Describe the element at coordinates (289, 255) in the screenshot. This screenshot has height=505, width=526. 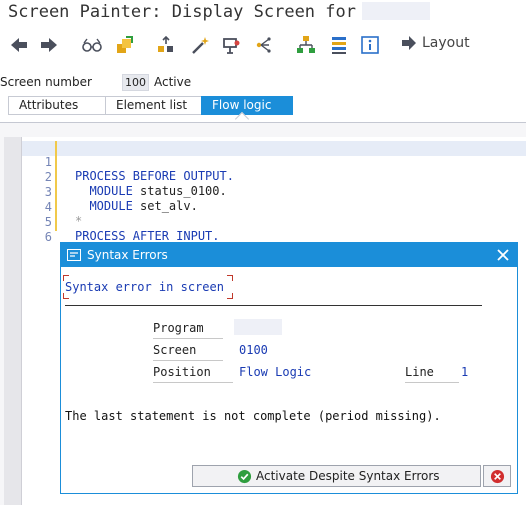
I see `dialog-header: Syntax Errors` at that location.